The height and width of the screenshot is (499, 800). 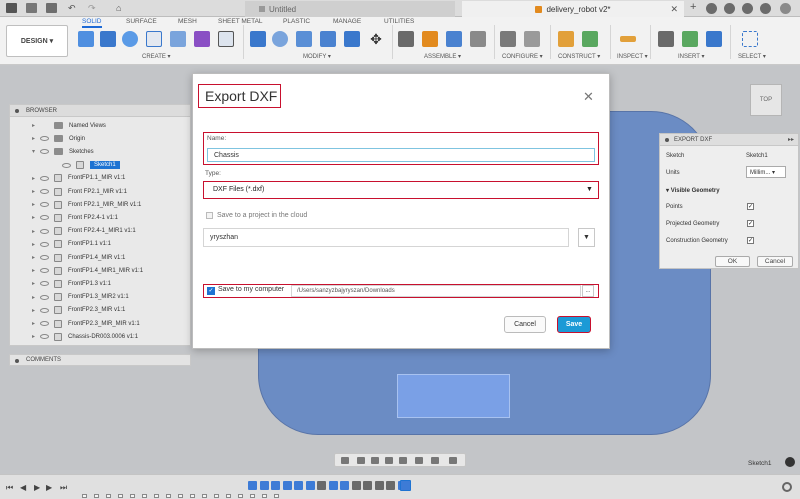 What do you see at coordinates (296, 21) in the screenshot?
I see `tab-plastic: PLASTIC` at bounding box center [296, 21].